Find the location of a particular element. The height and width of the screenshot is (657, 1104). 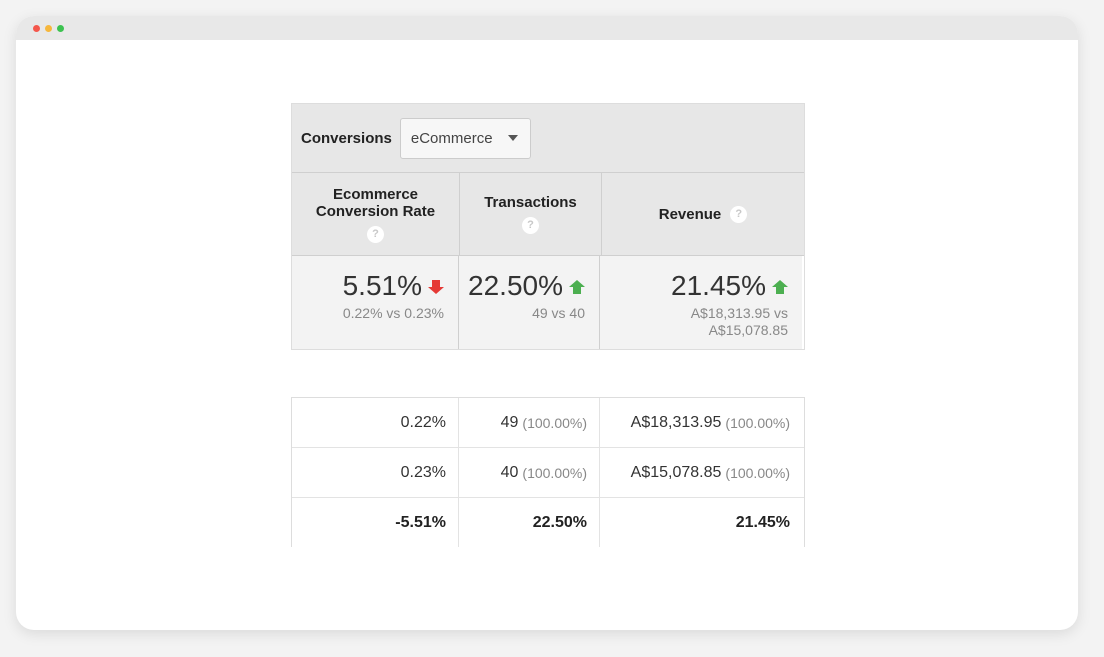

maximize-window-dot is located at coordinates (60, 28).